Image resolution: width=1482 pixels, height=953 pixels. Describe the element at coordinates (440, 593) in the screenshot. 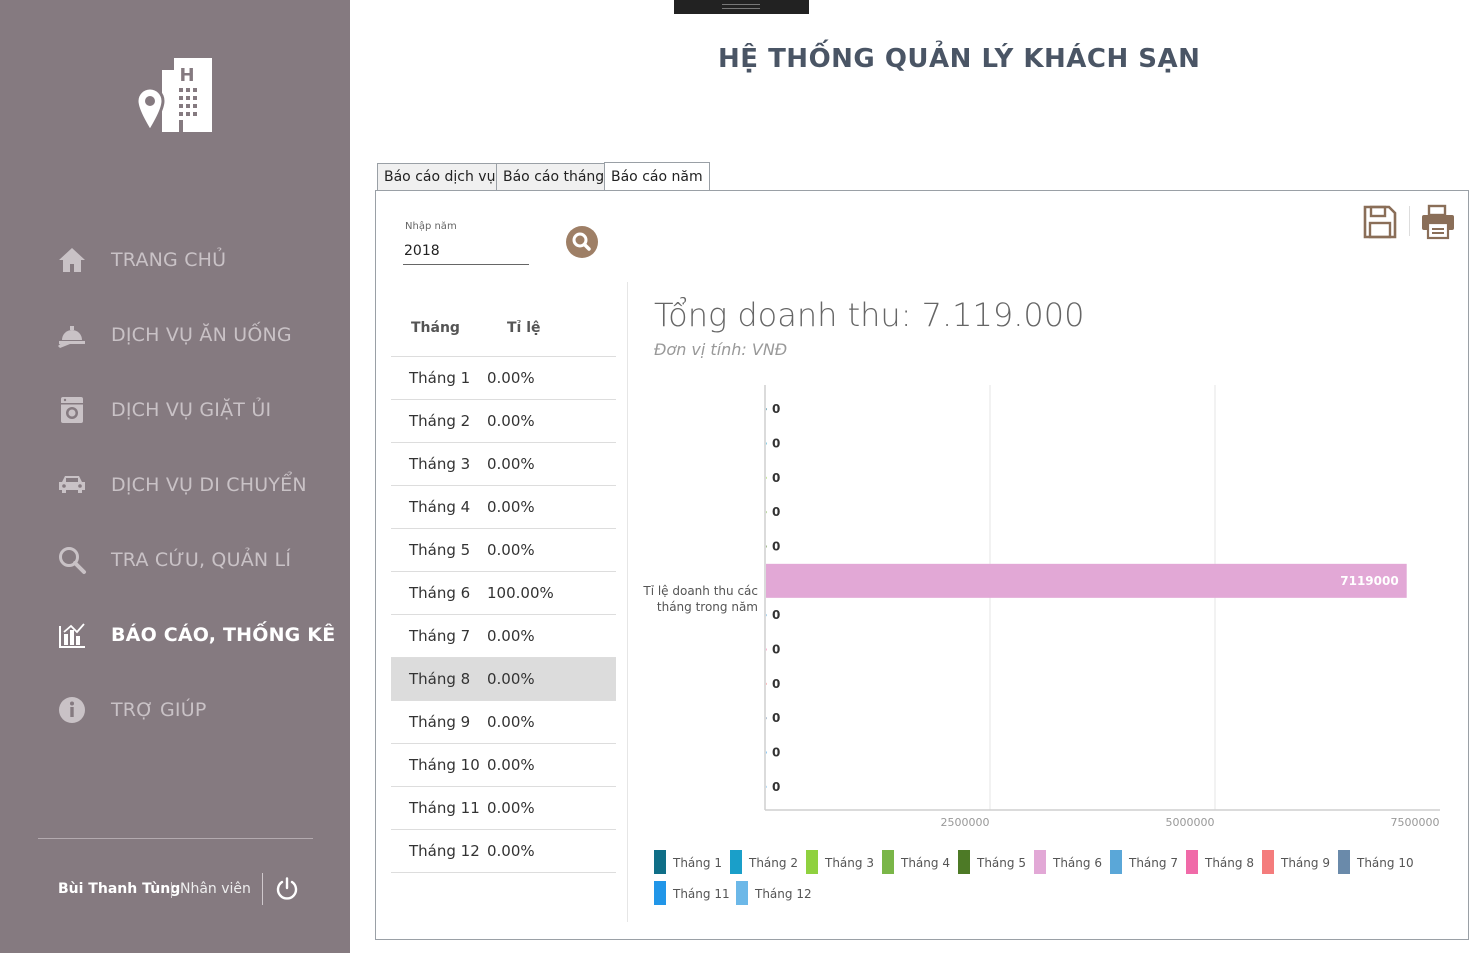

I see `cell-month: Tháng 6` at that location.